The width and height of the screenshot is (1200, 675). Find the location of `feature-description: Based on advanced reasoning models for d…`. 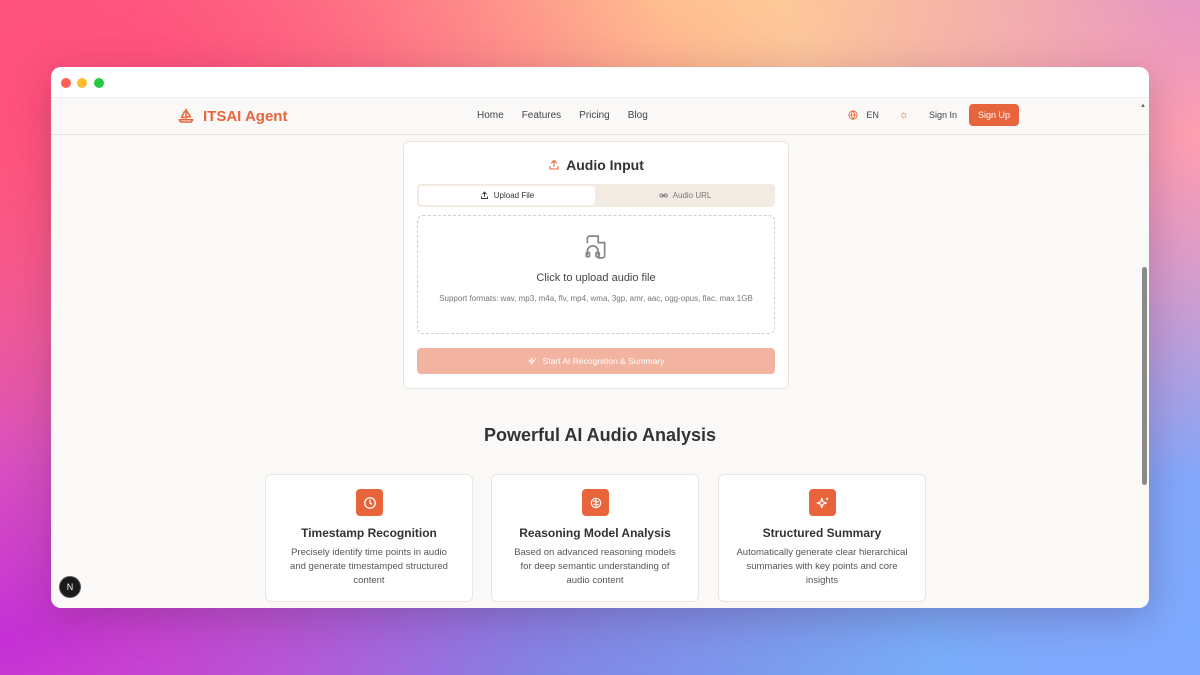

feature-description: Based on advanced reasoning models for d… is located at coordinates (595, 566).